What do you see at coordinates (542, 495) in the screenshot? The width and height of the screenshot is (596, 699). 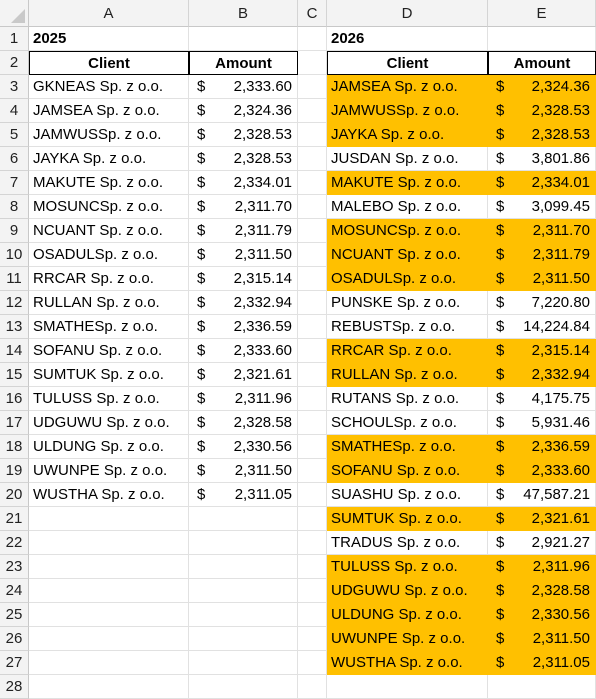 I see `table_2026-amount-cell: $47,587.21` at bounding box center [542, 495].